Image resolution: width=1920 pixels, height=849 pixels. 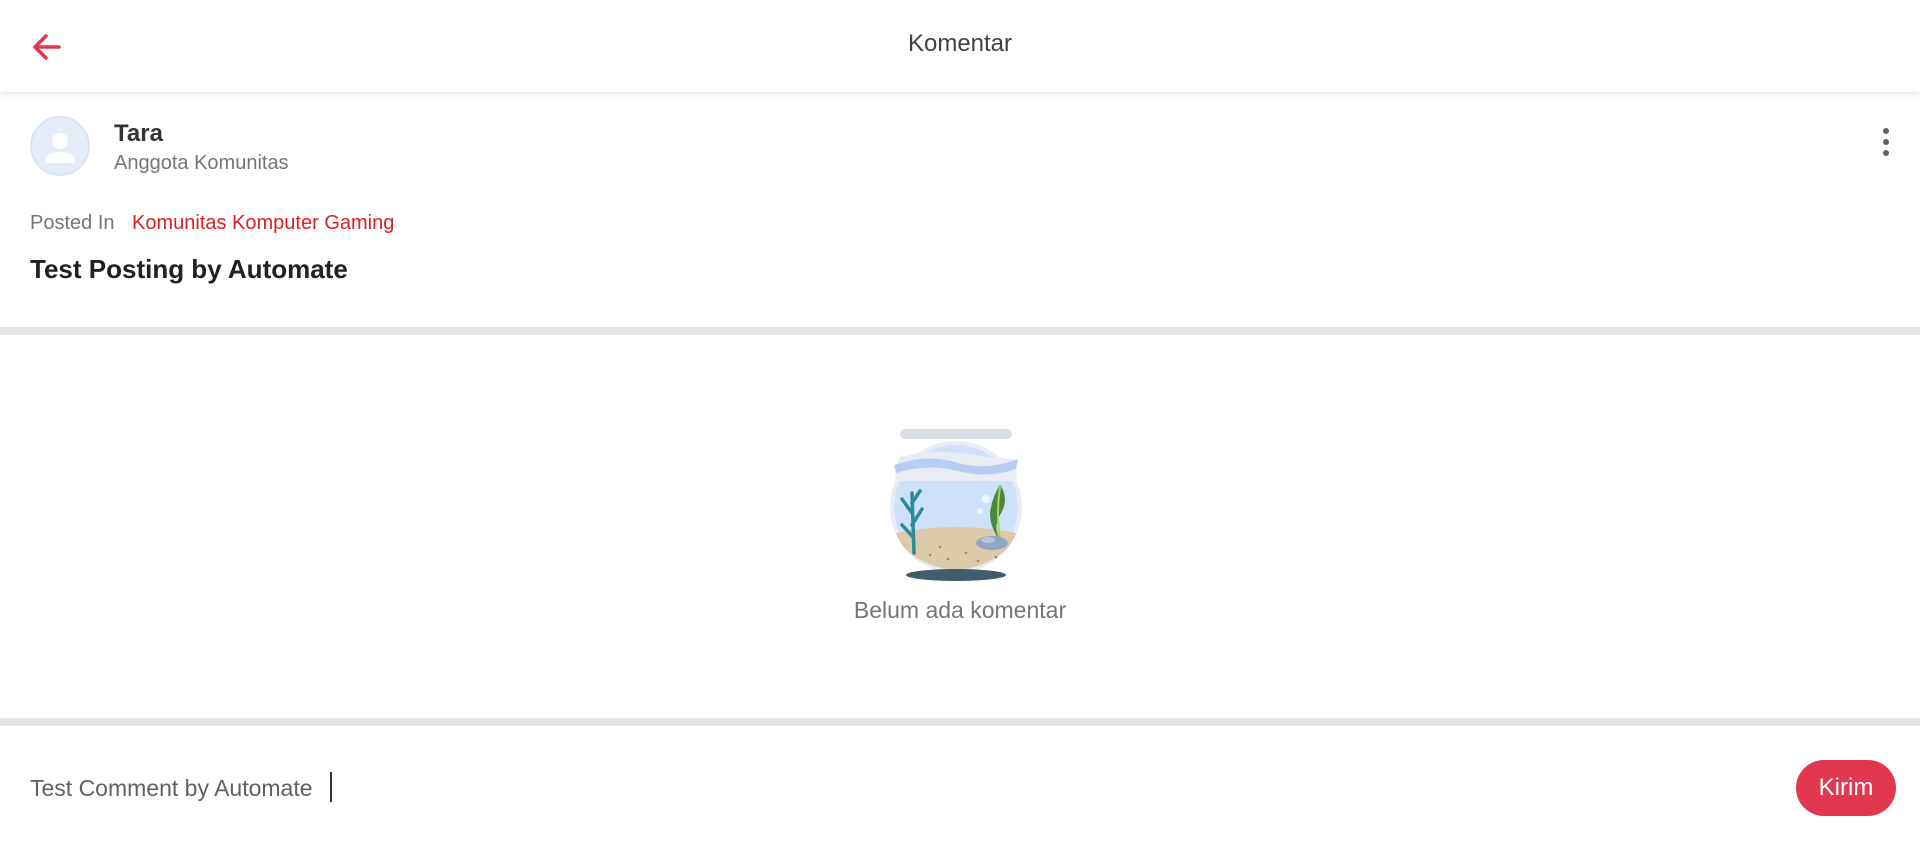 What do you see at coordinates (60, 146) in the screenshot?
I see `user-avatar-icon` at bounding box center [60, 146].